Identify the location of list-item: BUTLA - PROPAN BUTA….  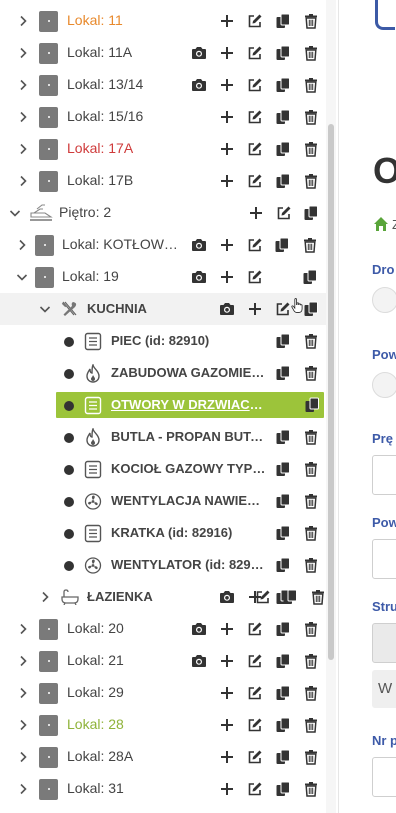
(163, 437).